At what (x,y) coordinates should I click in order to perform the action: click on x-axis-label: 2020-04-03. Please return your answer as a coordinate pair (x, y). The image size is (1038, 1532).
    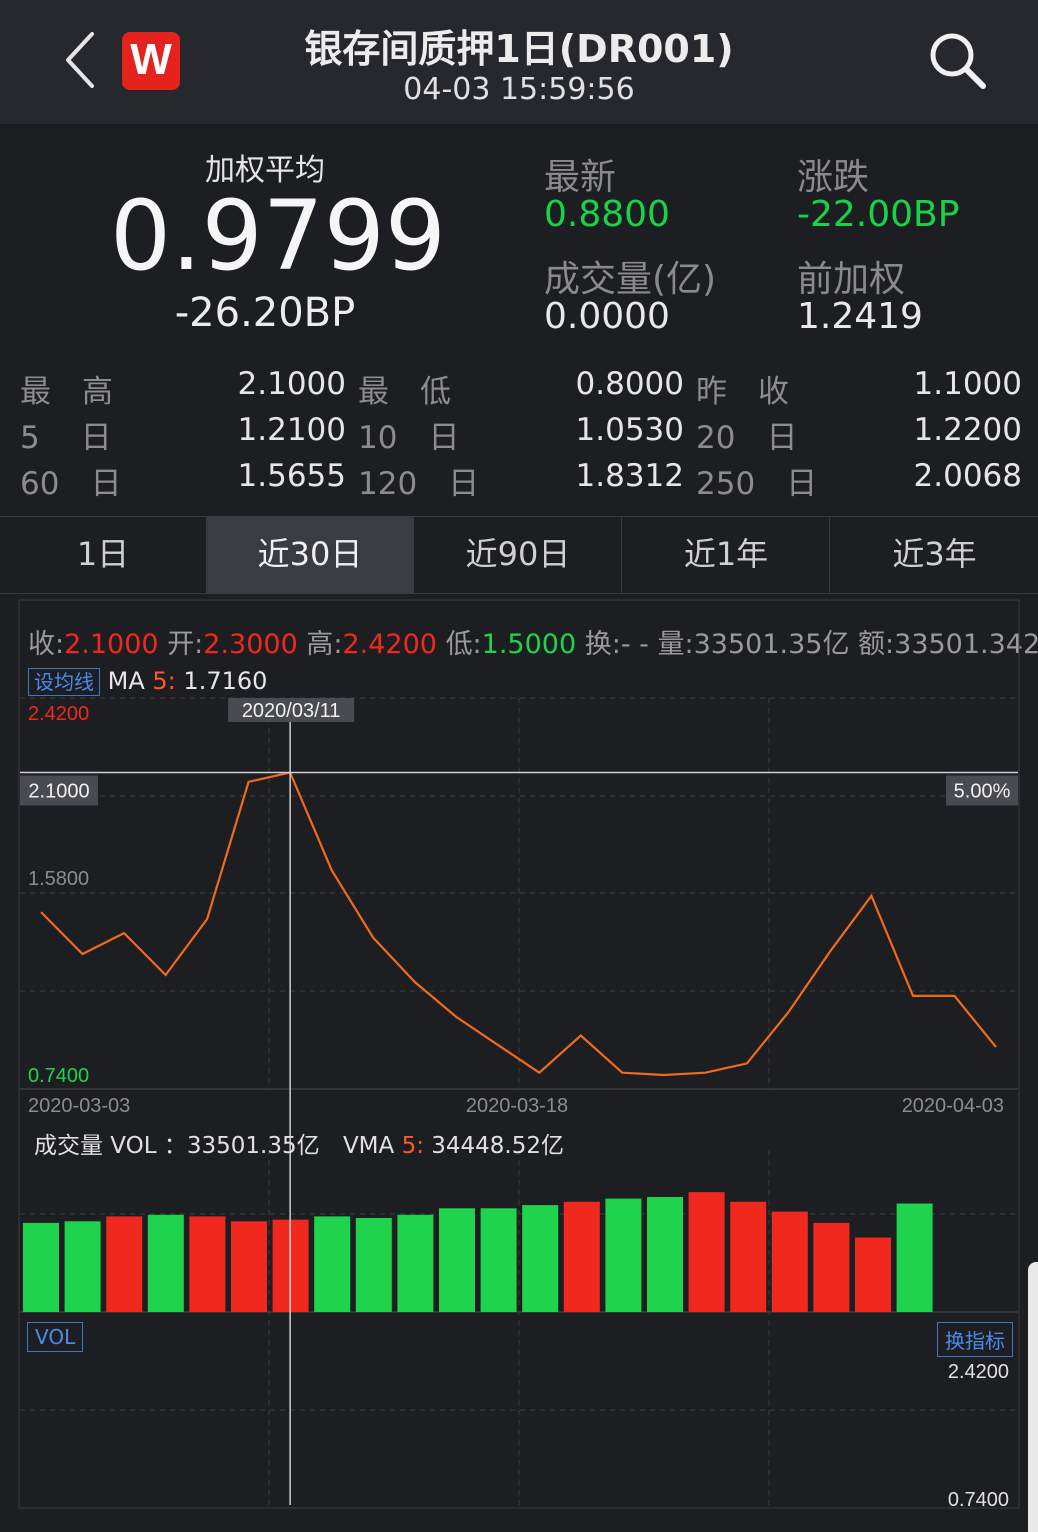
    Looking at the image, I should click on (953, 1106).